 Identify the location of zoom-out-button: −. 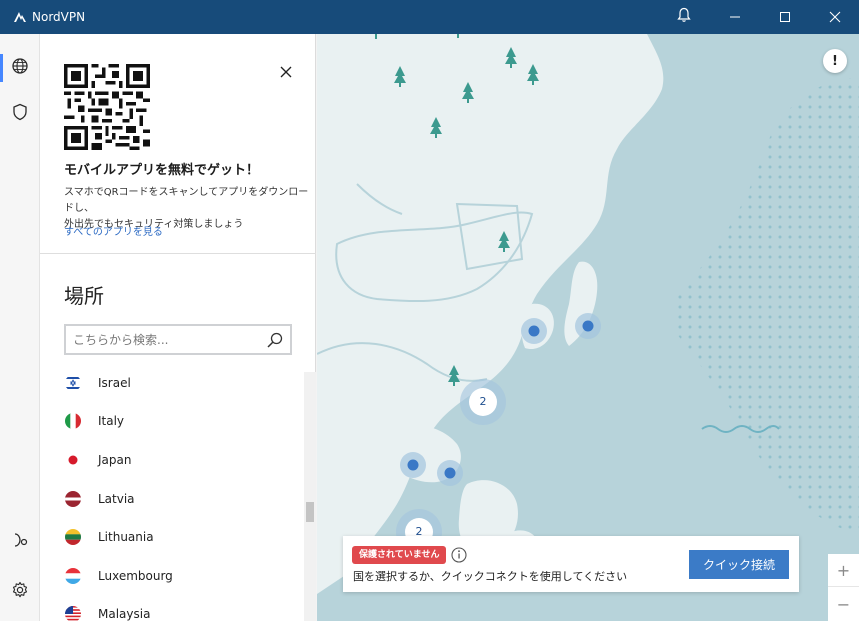
(843, 604).